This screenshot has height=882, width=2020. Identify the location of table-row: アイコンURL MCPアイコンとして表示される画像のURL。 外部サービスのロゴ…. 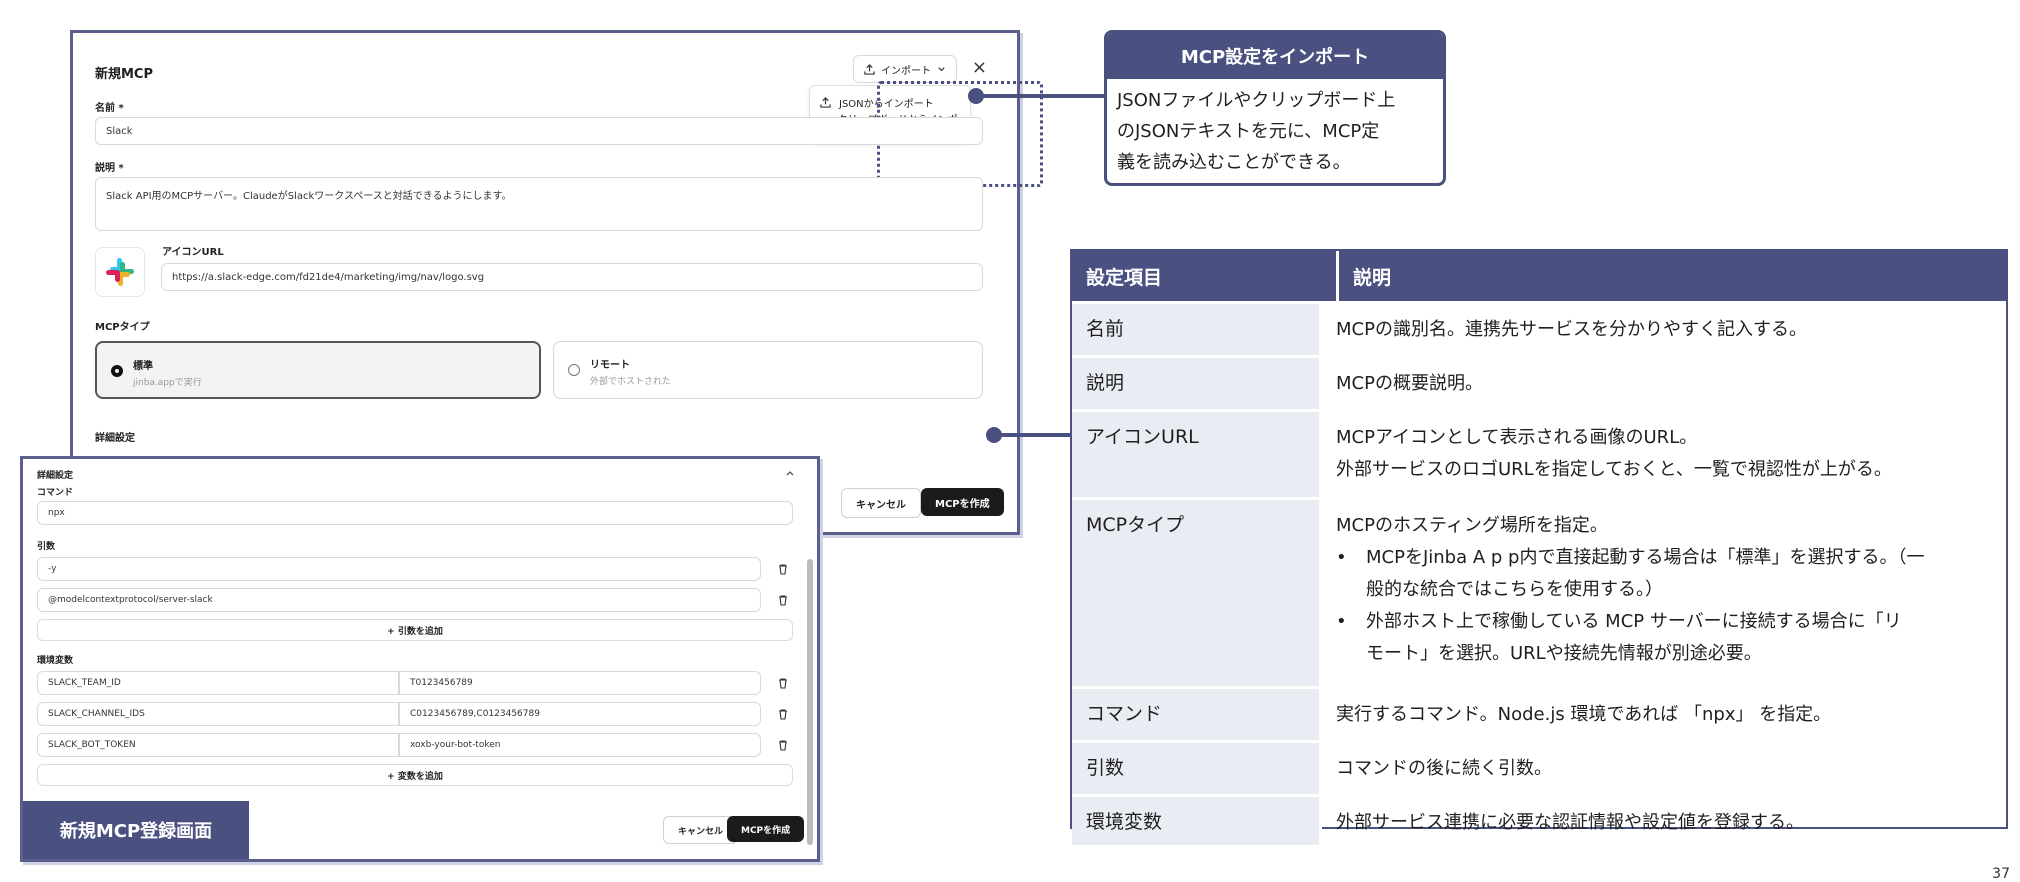
(1539, 453).